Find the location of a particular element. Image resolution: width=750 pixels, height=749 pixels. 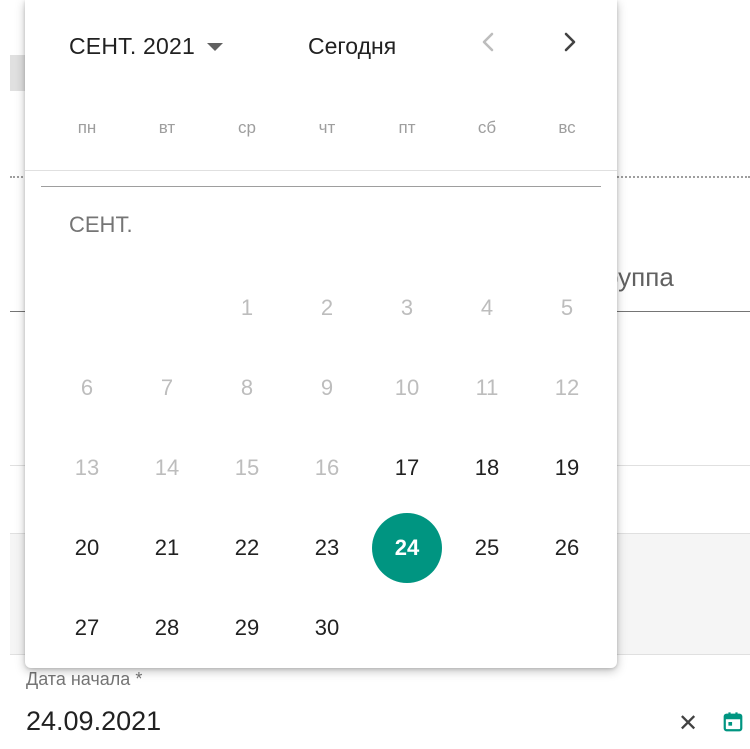

today-button: Сегодня is located at coordinates (352, 46).